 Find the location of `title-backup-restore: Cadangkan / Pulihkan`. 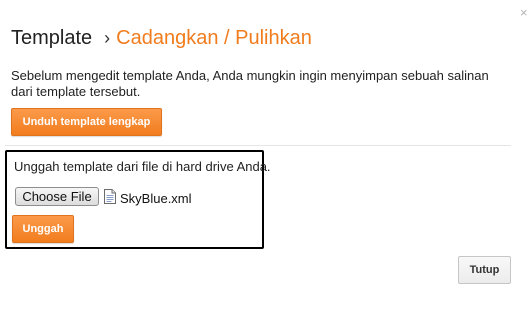

title-backup-restore: Cadangkan / Pulihkan is located at coordinates (214, 38).